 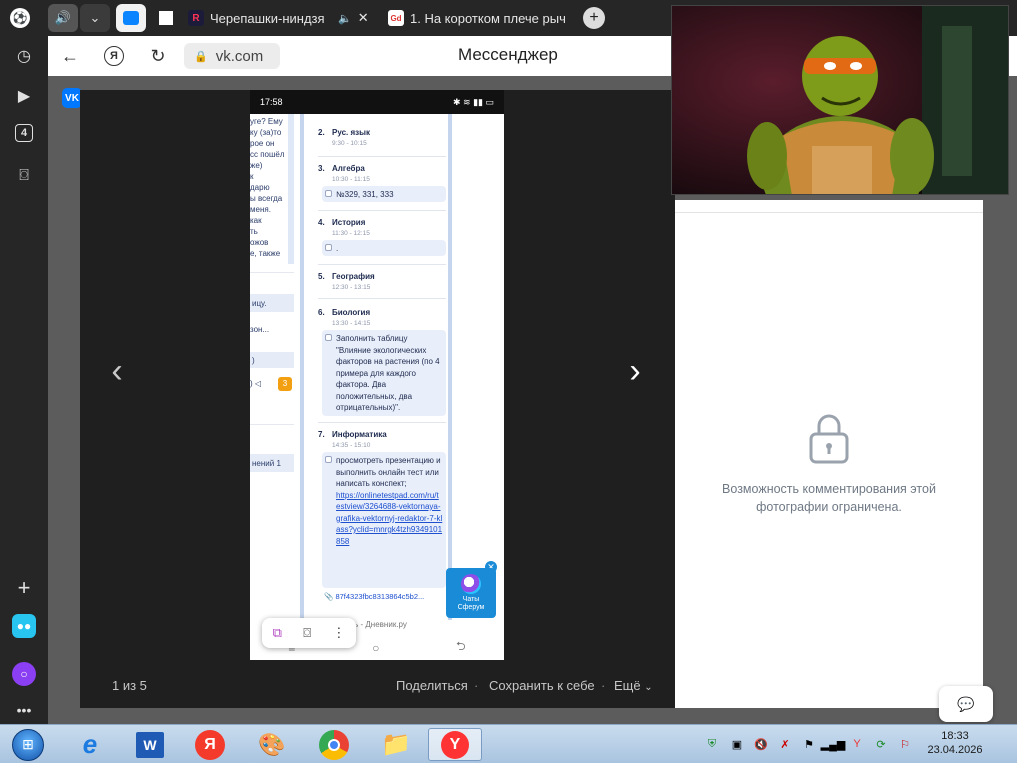 I want to click on lesson-time: 13:30 - 14:15, so click(x=351, y=323).